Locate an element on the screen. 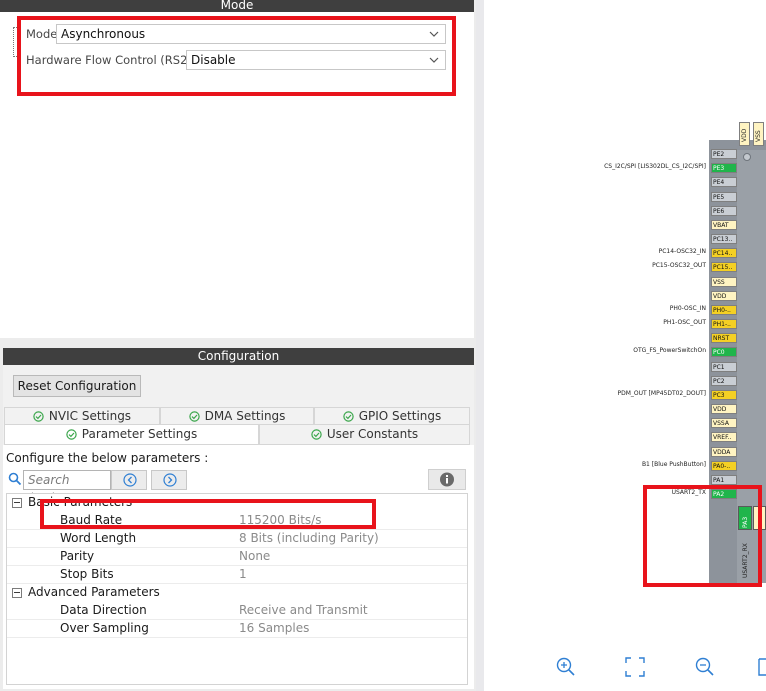 The image size is (766, 691). search-next-button is located at coordinates (169, 480).